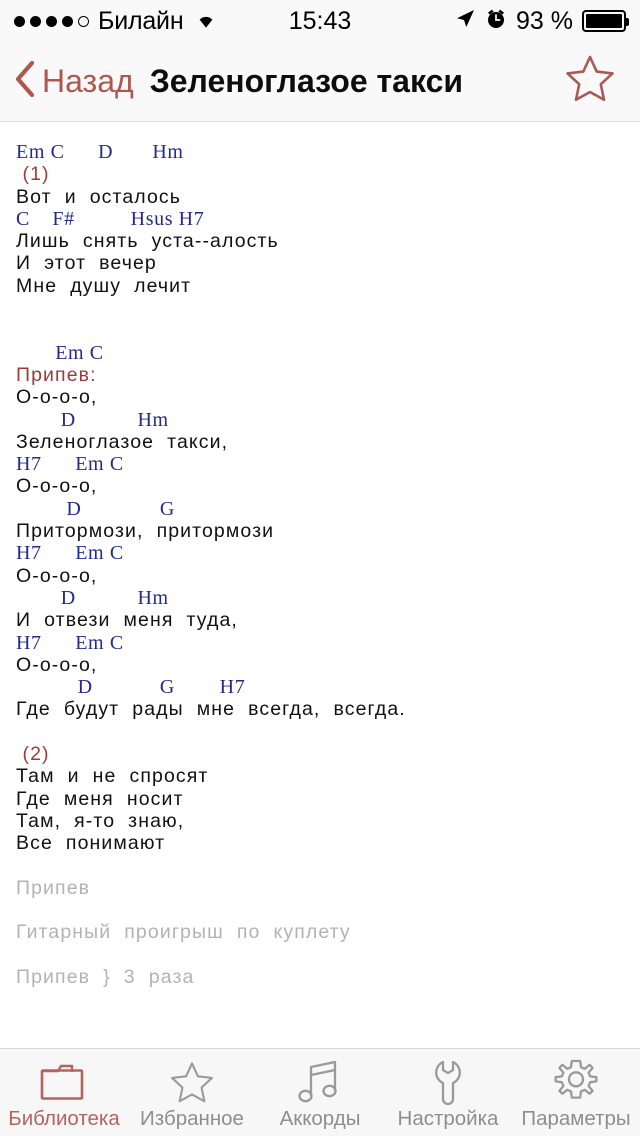 This screenshot has height=1136, width=640. Describe the element at coordinates (145, 531) in the screenshot. I see `song-line-lyric: Притормози, притормози` at that location.